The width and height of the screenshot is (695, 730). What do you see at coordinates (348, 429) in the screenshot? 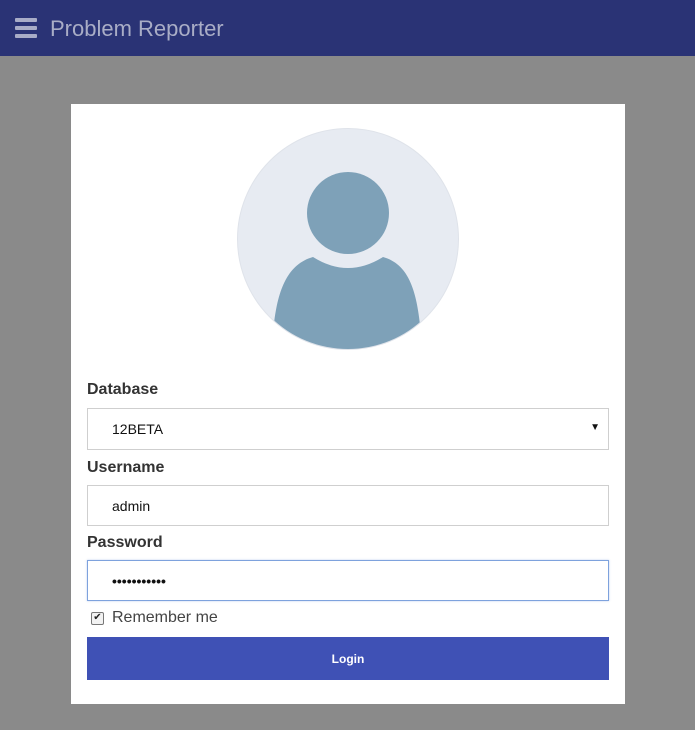
I see `database-select: 12BETA ▼` at bounding box center [348, 429].